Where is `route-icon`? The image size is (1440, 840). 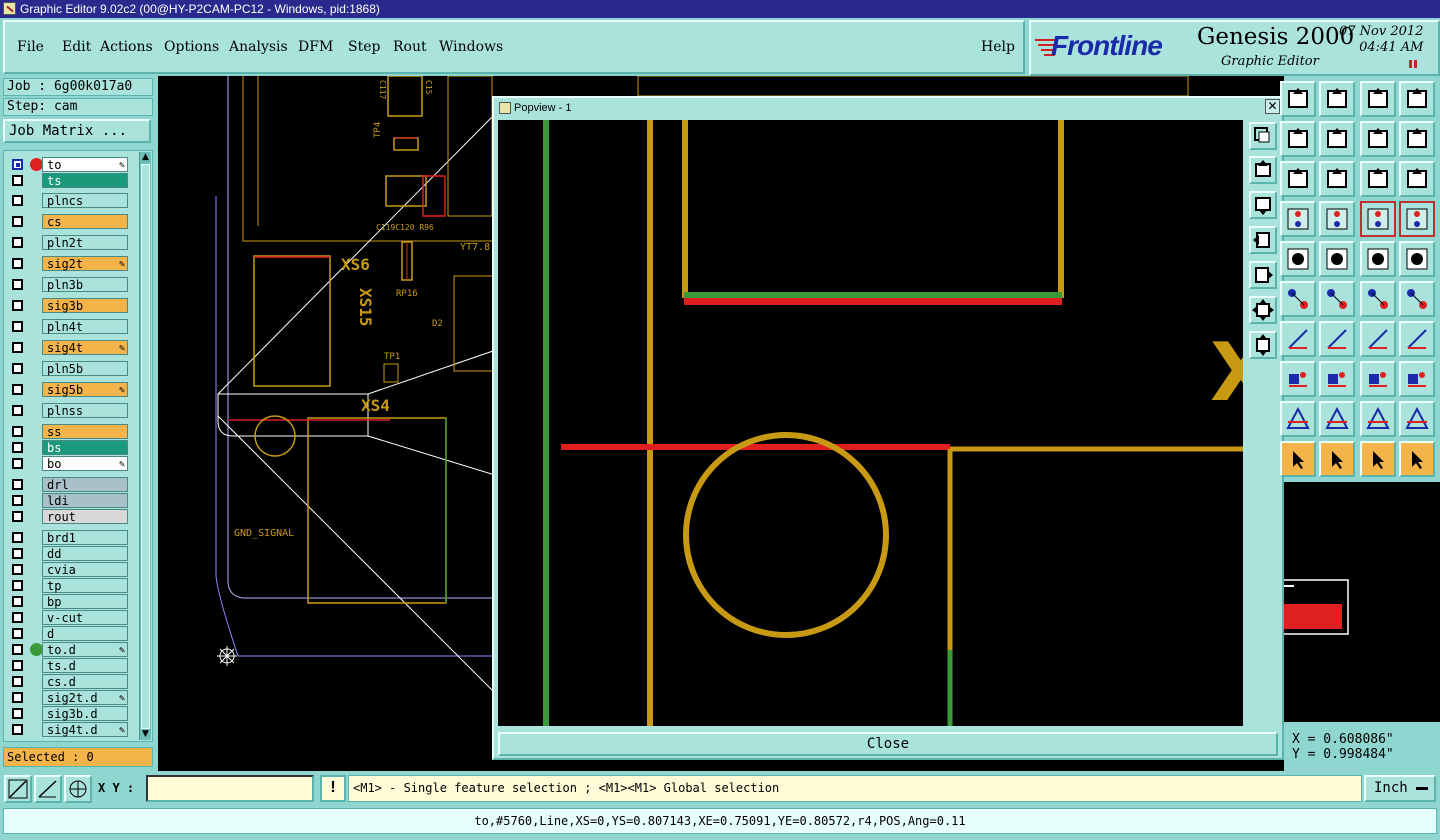
route-icon is located at coordinates (1417, 459).